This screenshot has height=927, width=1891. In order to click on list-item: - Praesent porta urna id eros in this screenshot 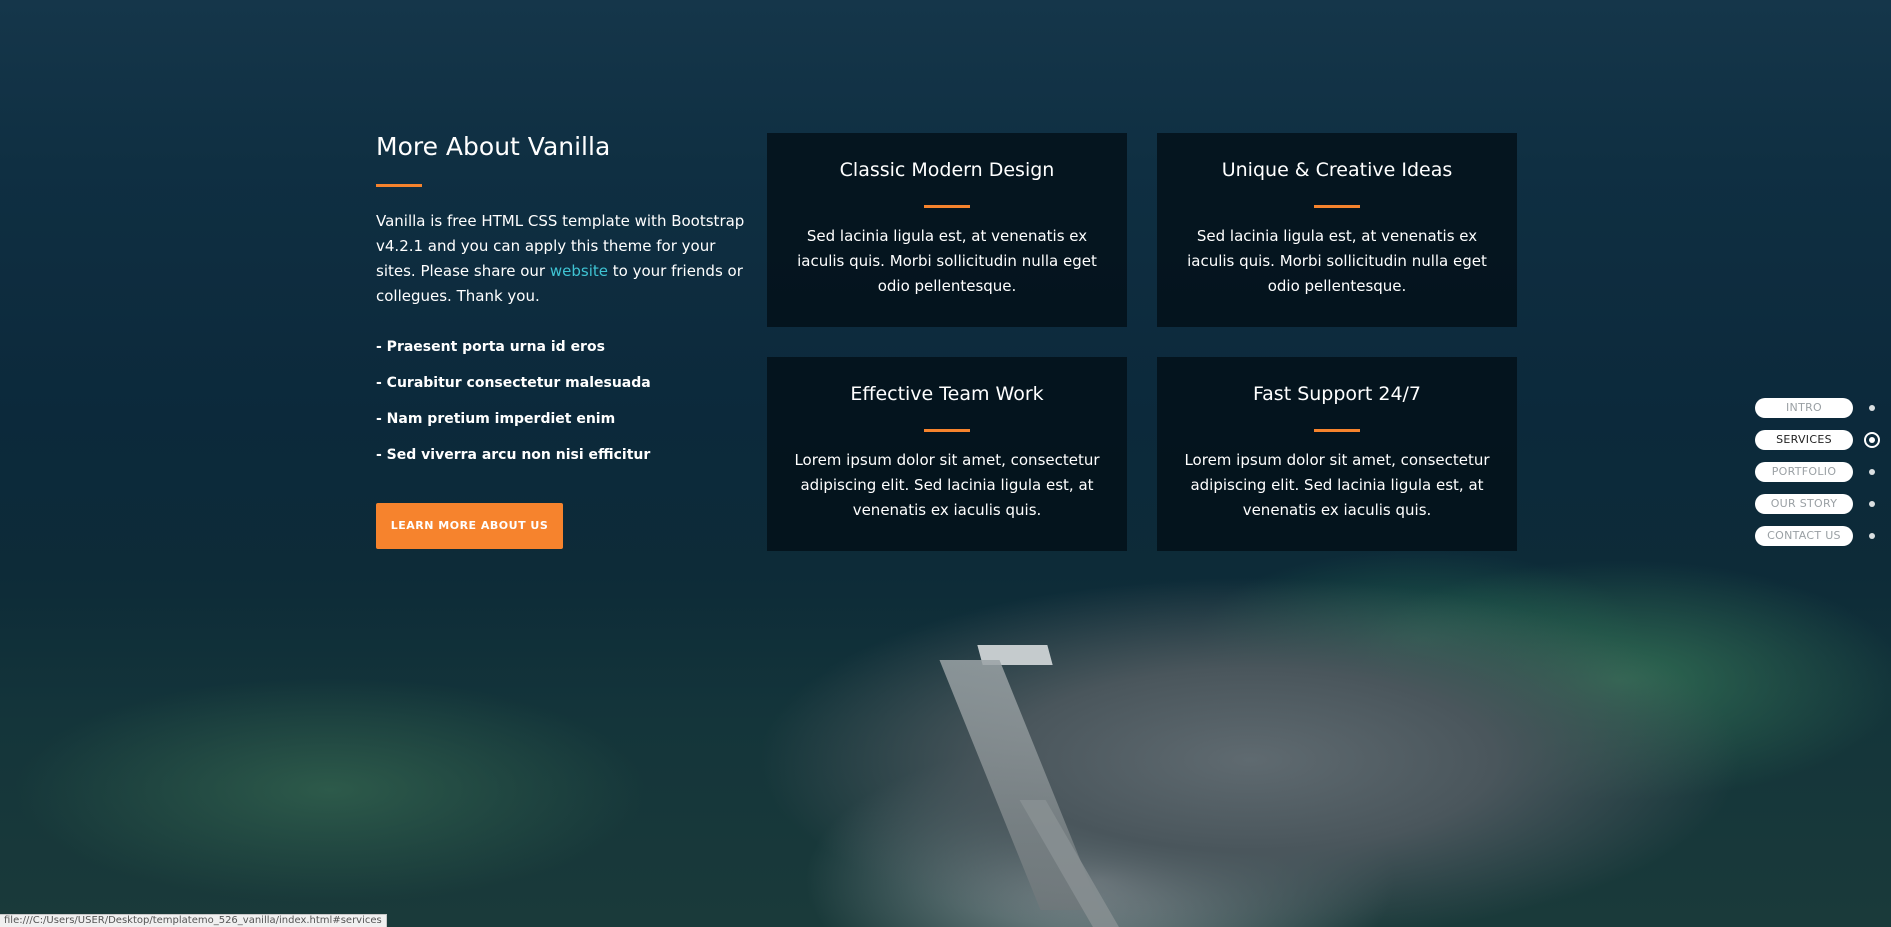, I will do `click(490, 347)`.